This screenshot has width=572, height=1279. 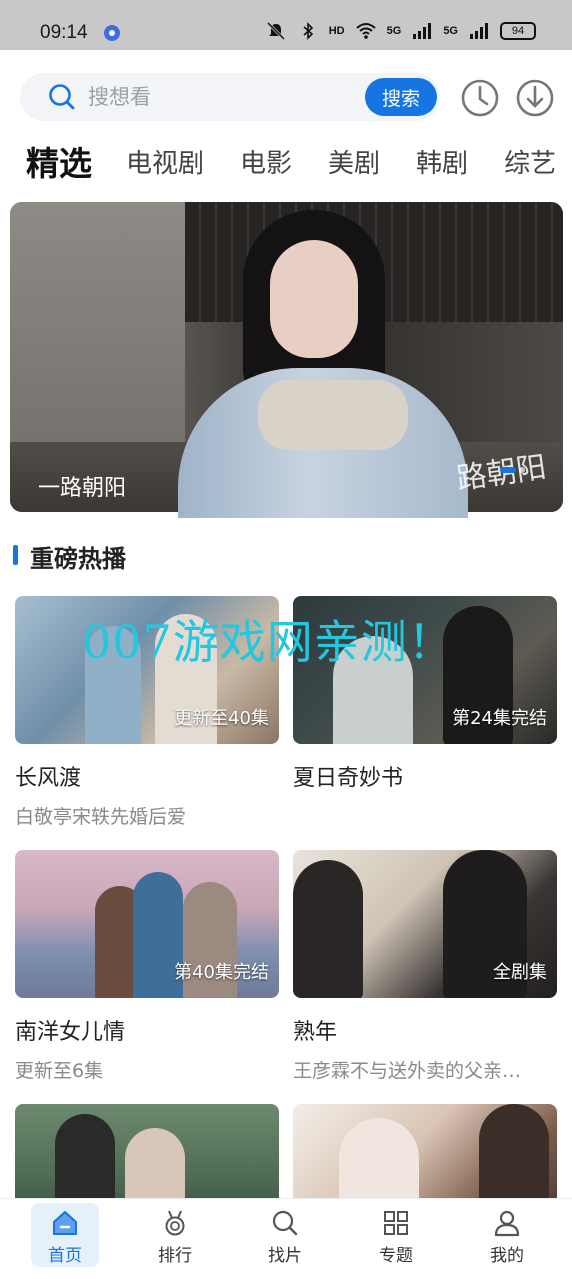 What do you see at coordinates (175, 1256) in the screenshot?
I see `nav-label: 排行` at bounding box center [175, 1256].